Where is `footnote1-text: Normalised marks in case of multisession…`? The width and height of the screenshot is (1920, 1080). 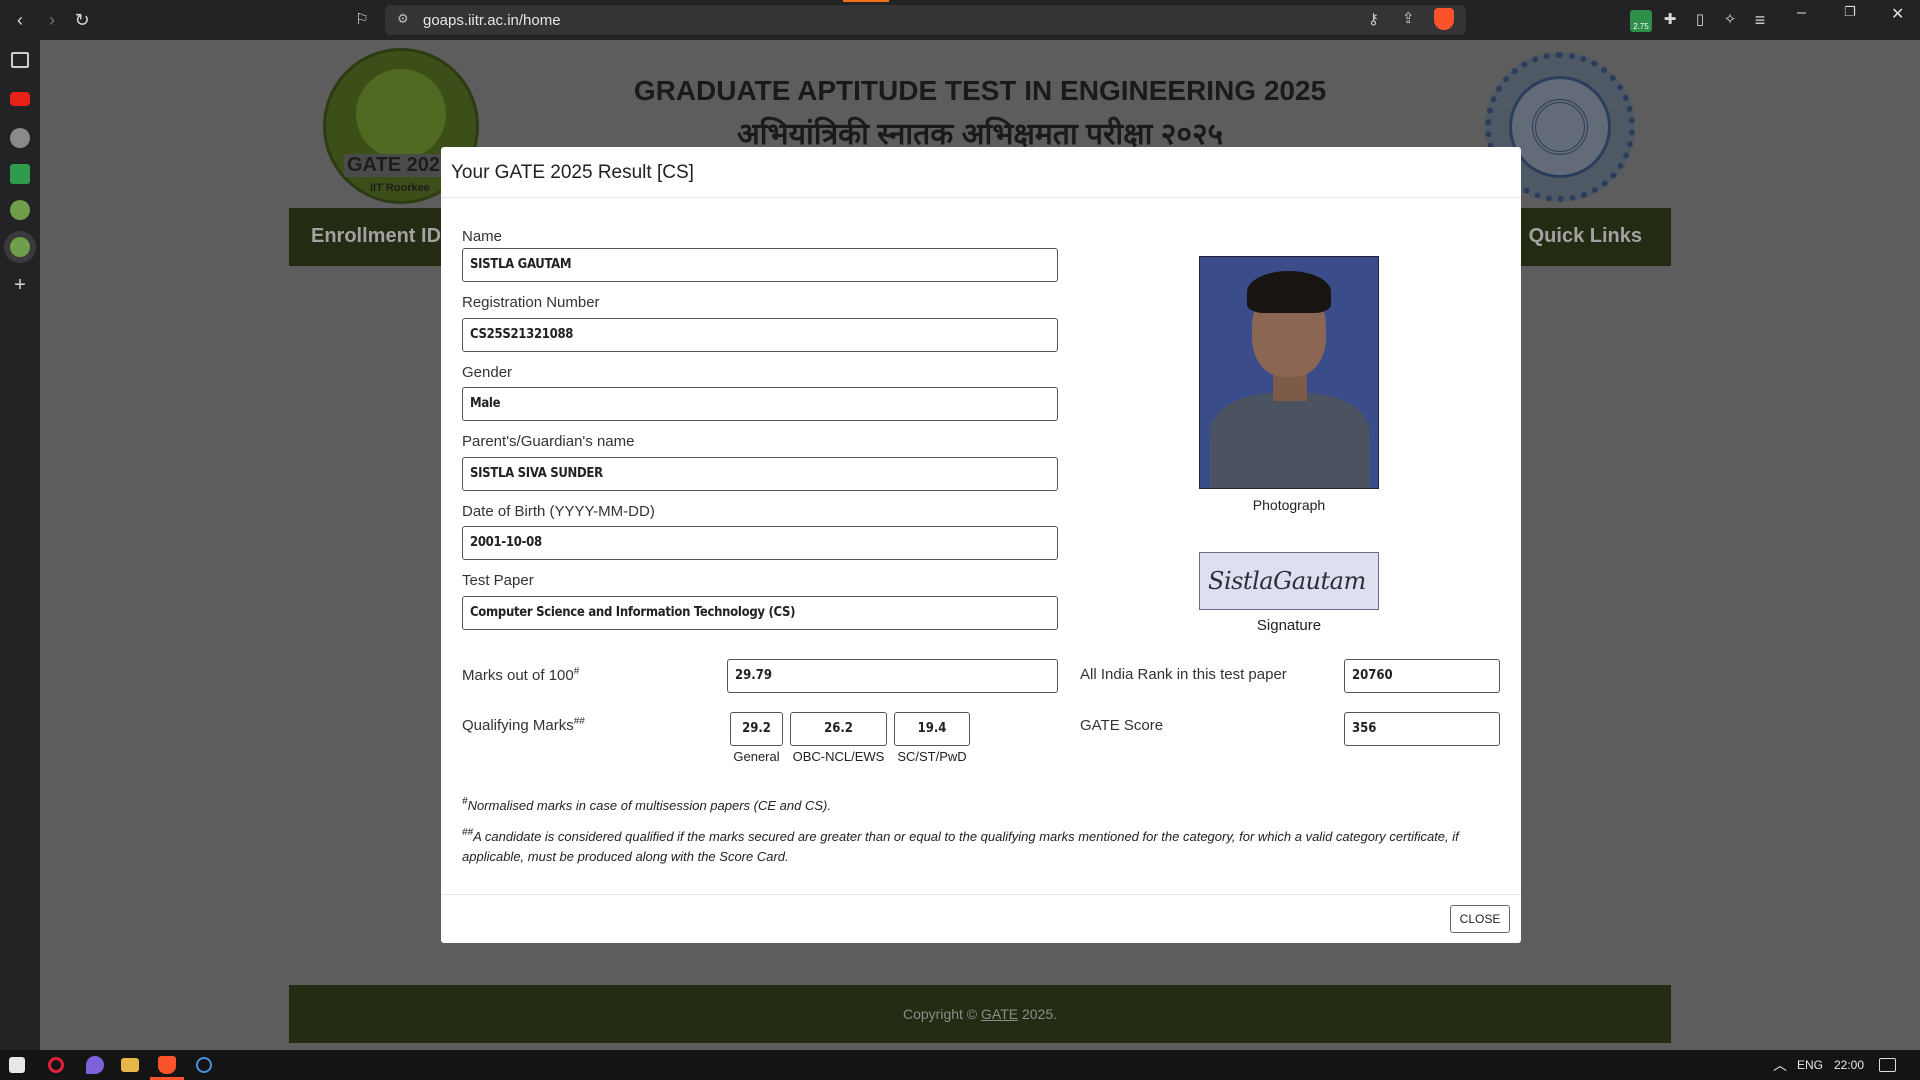
footnote1-text: Normalised marks in case of multisession… is located at coordinates (649, 805).